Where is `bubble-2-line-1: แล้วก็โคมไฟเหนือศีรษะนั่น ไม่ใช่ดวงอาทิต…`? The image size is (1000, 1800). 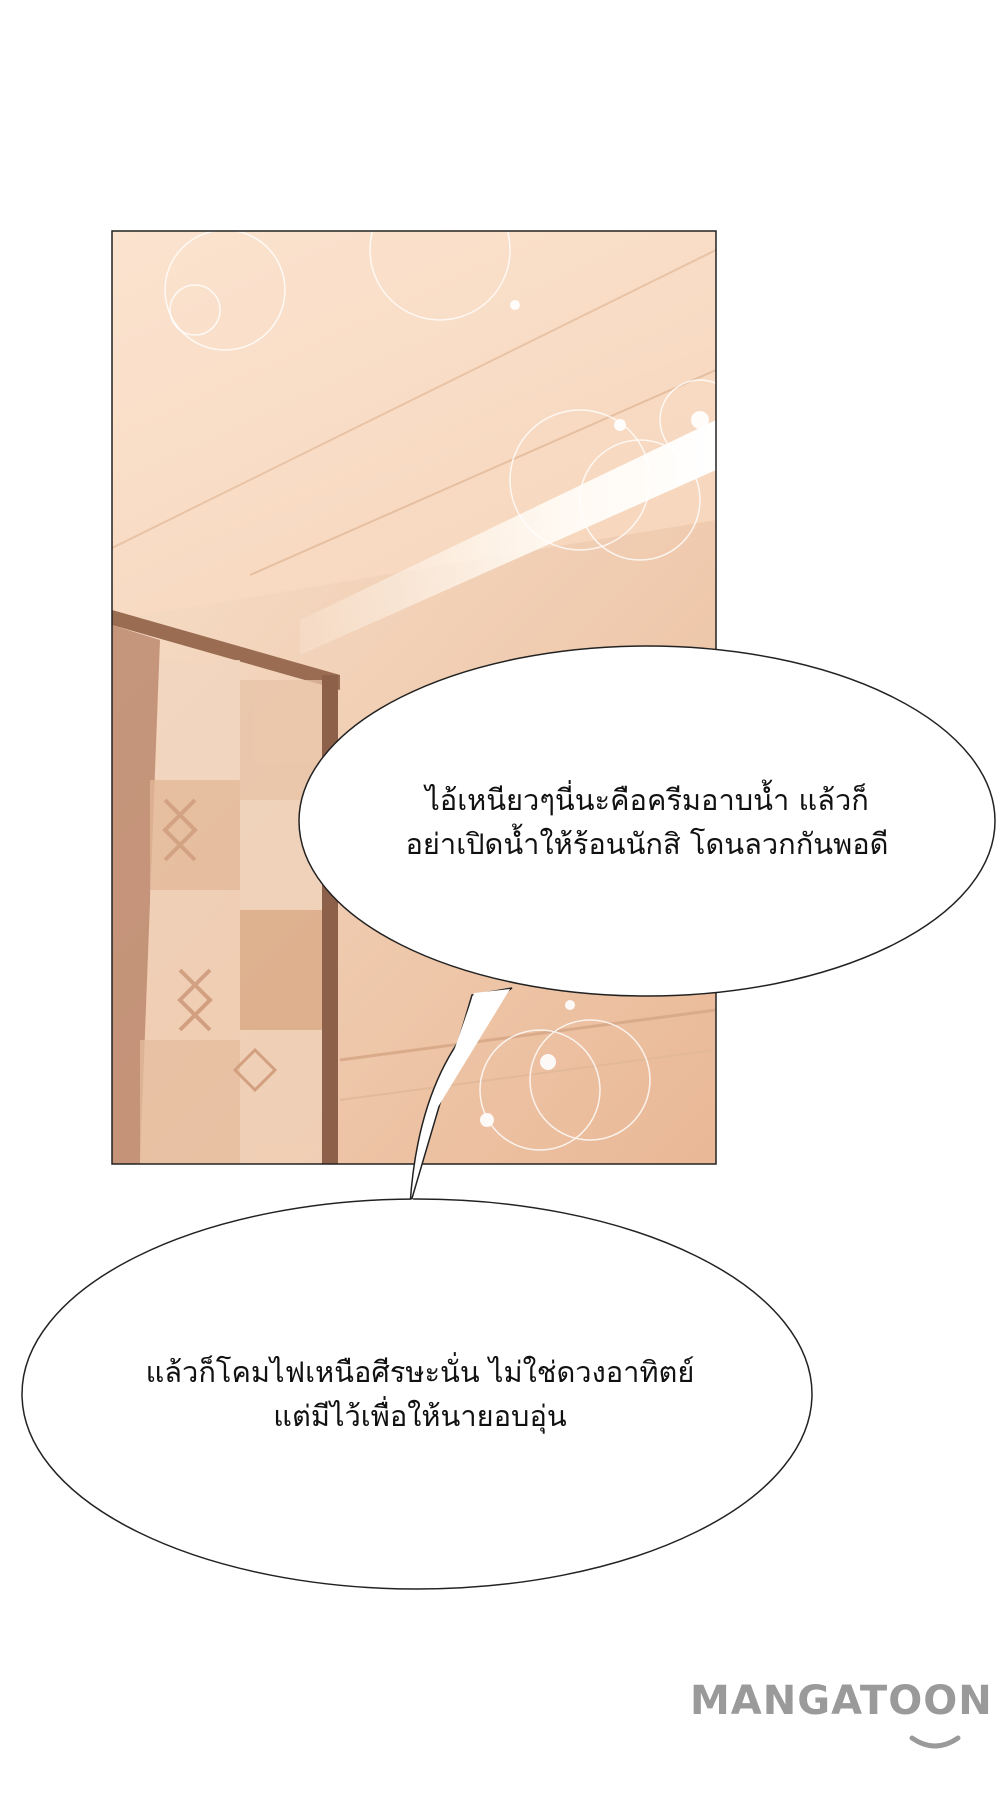
bubble-2-line-1: แล้วก็โคมไฟเหนือศีรษะนั่น ไม่ใช่ดวงอาทิต… is located at coordinates (420, 1372).